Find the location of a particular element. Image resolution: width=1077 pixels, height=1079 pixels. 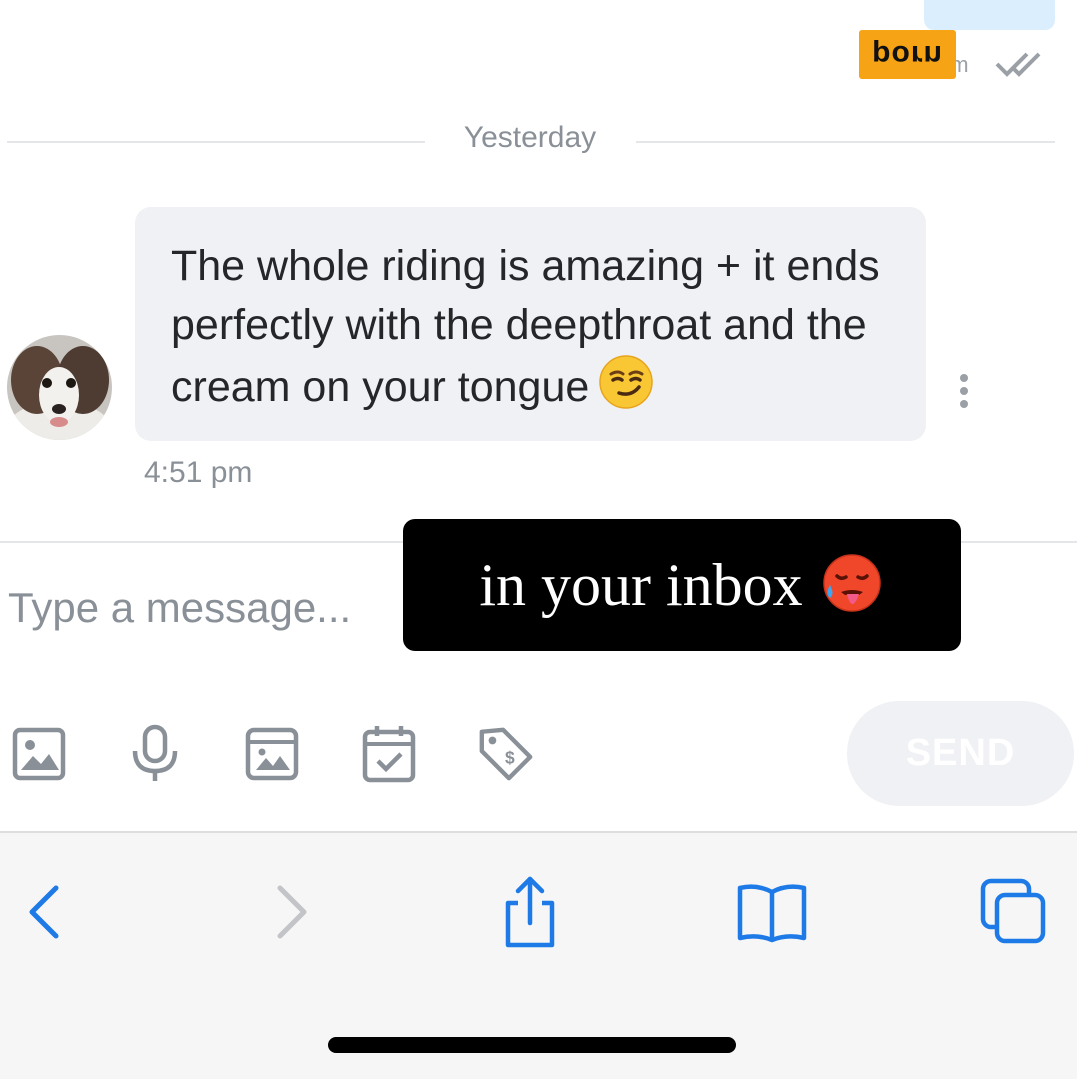

browser-back-button is located at coordinates (44, 912).